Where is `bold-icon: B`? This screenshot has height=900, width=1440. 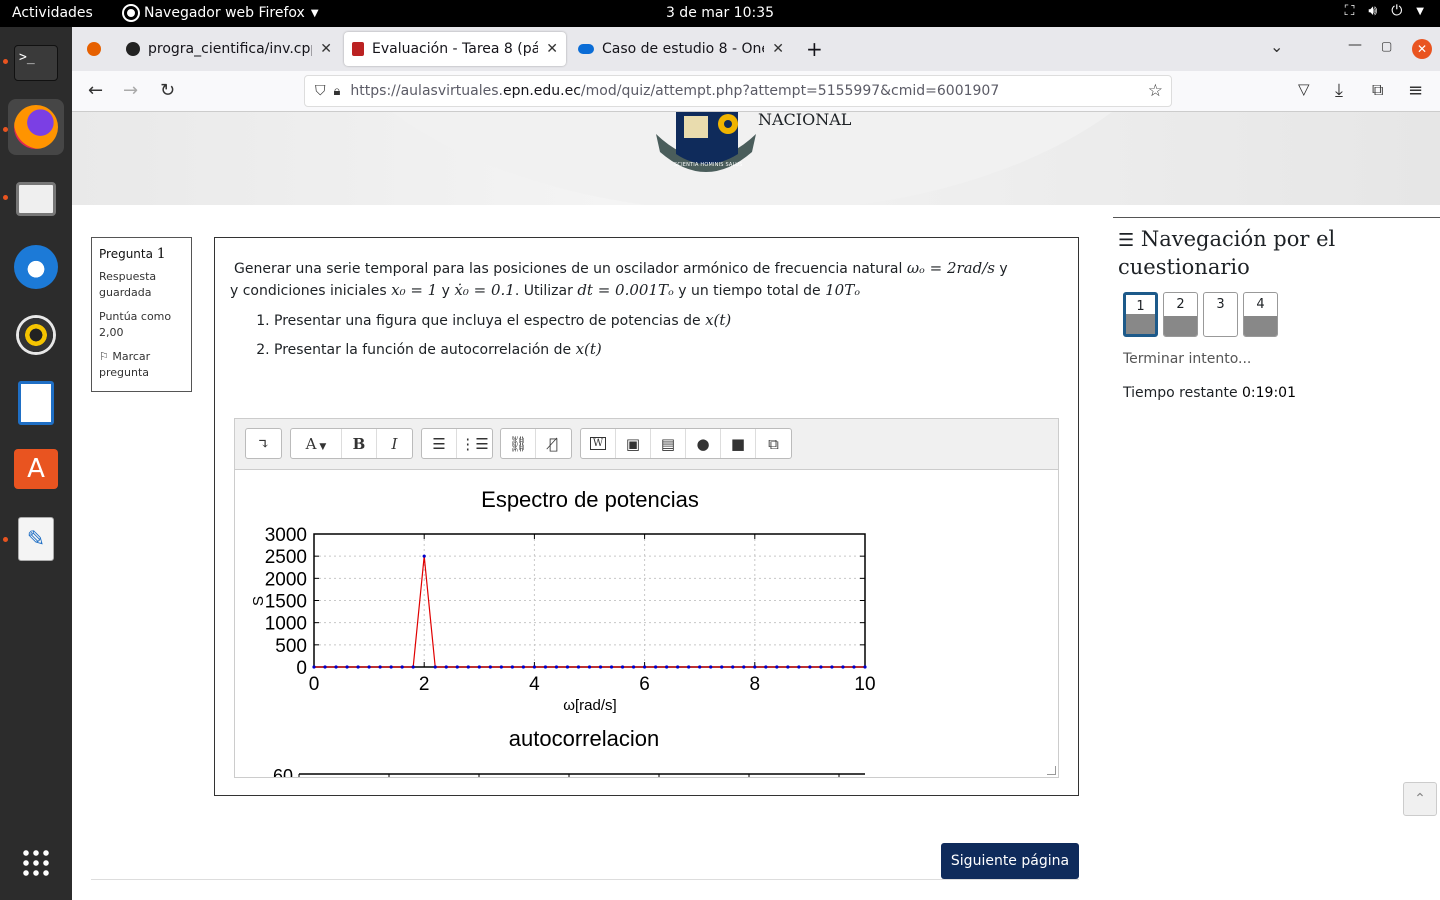
bold-icon: B is located at coordinates (359, 443).